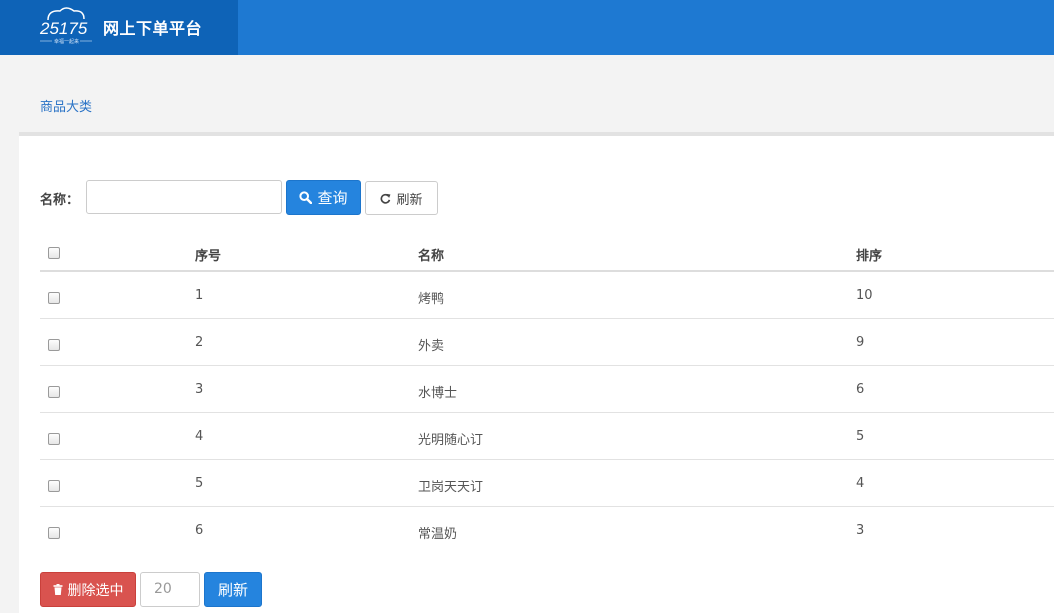  What do you see at coordinates (306, 197) in the screenshot?
I see `search-icon` at bounding box center [306, 197].